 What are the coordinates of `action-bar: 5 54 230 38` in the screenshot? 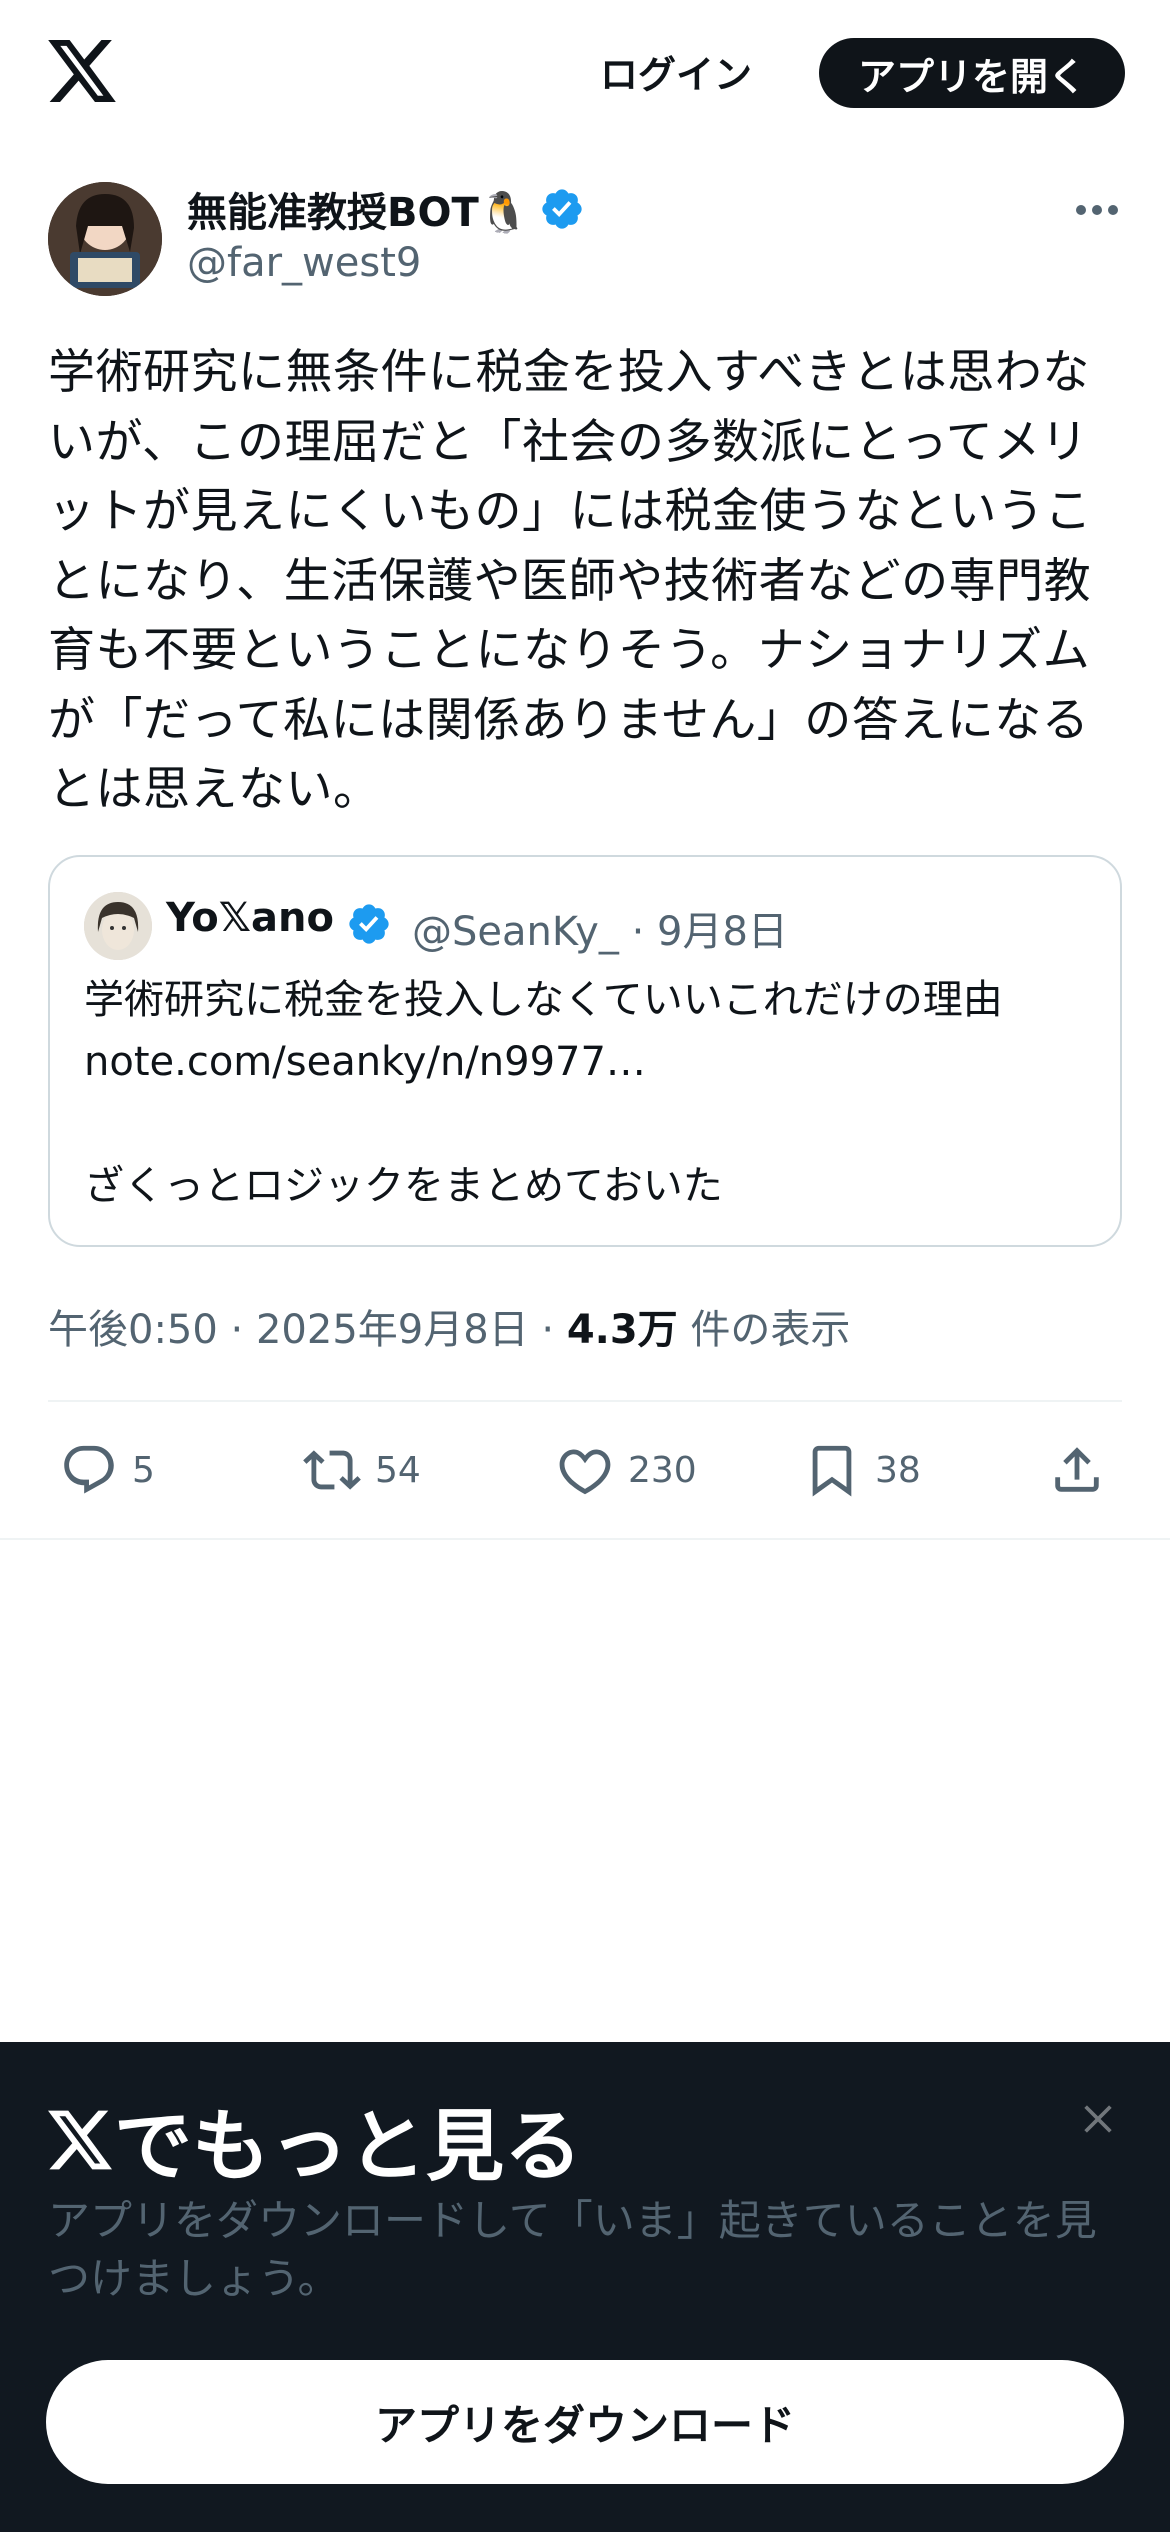 It's located at (585, 1470).